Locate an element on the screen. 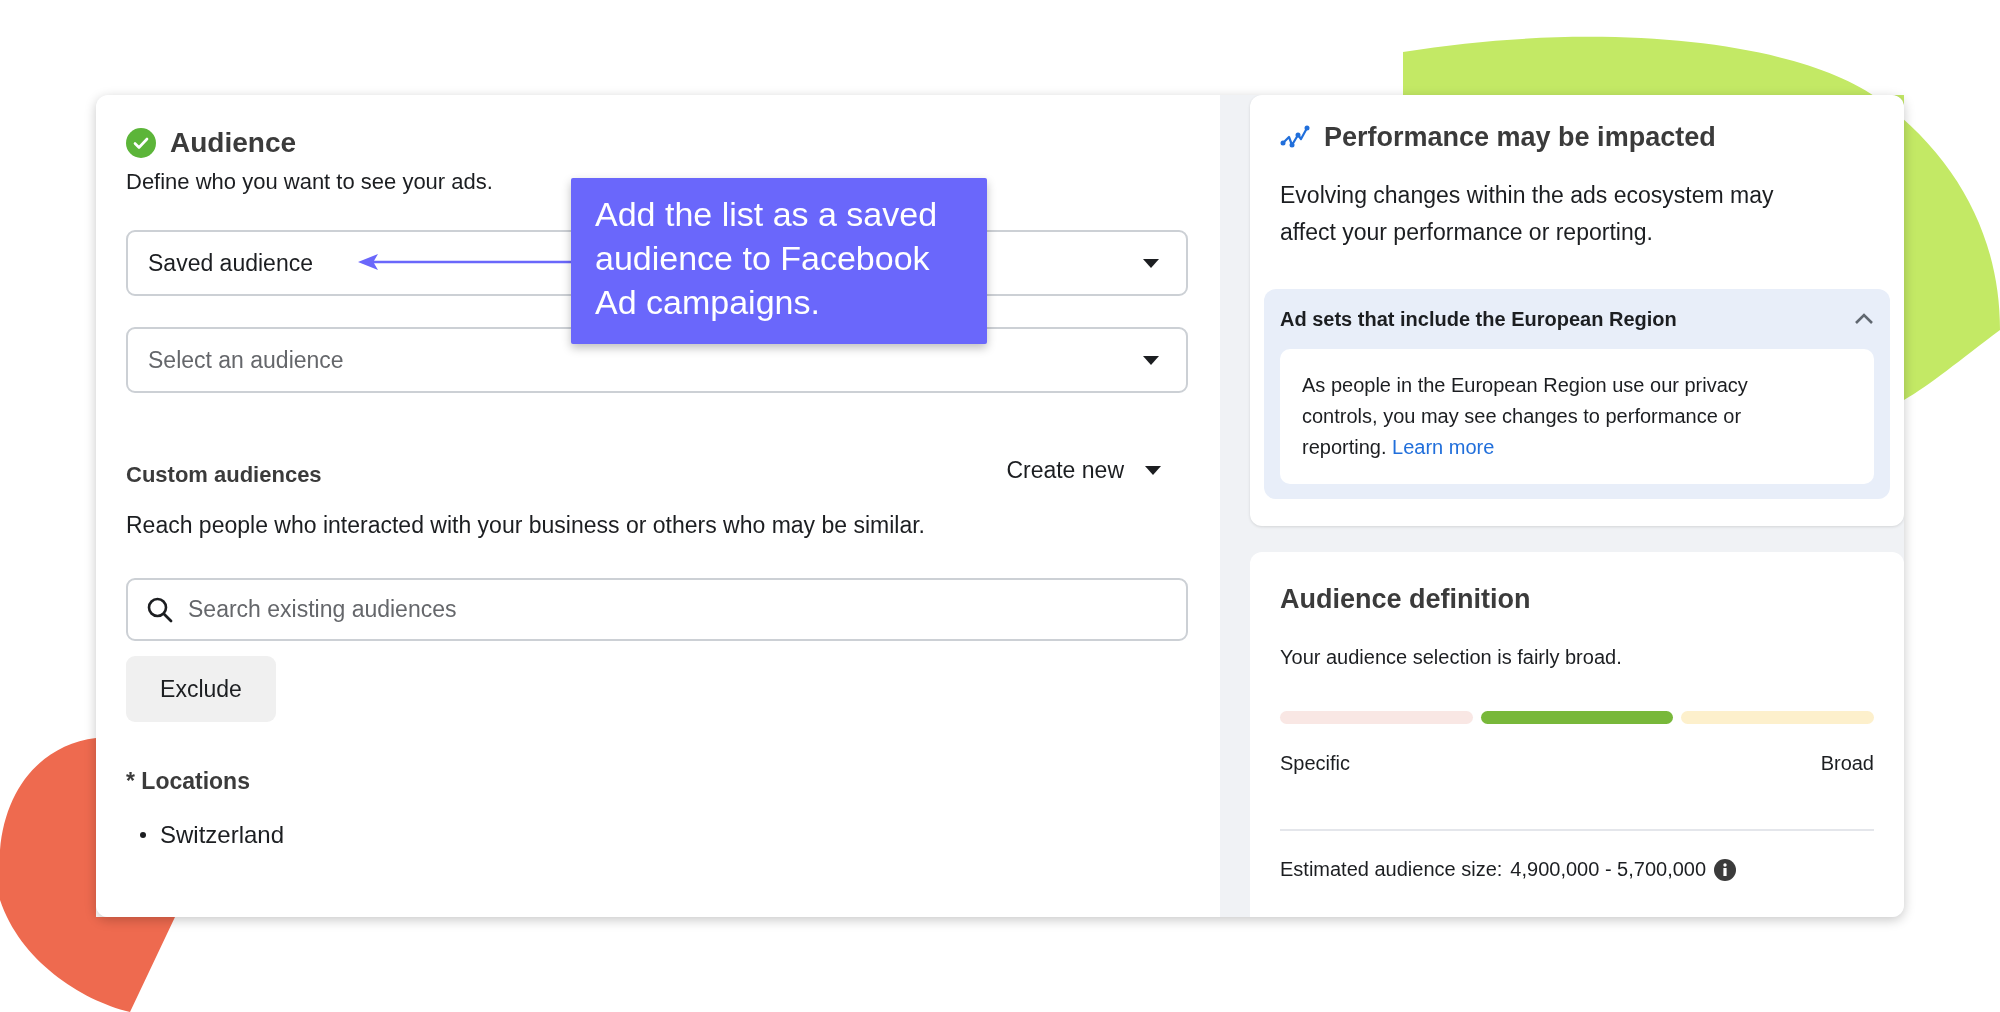  accordion-text: As people in the European Region use our privacy controls, you may see changes to performance or reporting. Learn more is located at coordinates (1525, 416).